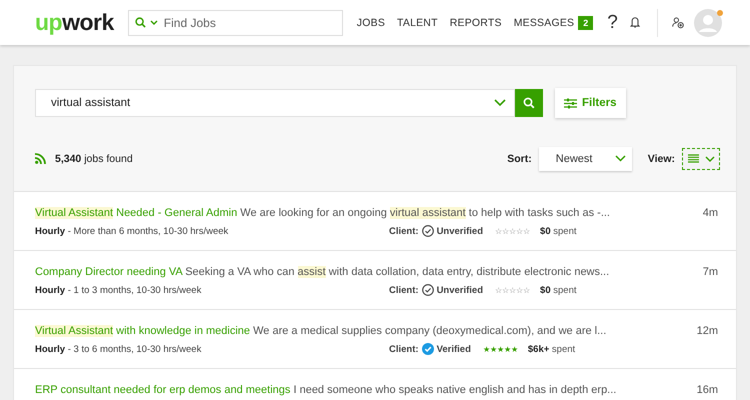  Describe the element at coordinates (271, 103) in the screenshot. I see `job-search-input: virtual assistant` at that location.